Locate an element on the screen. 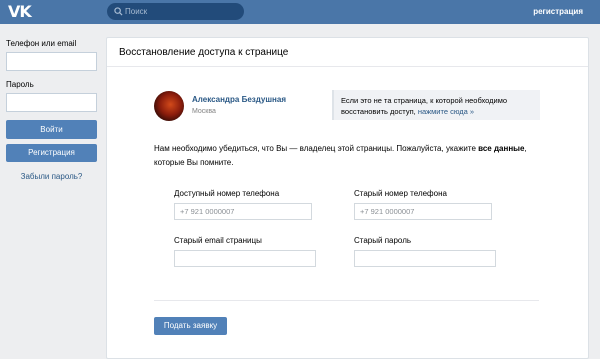 The image size is (600, 359). submit-request-button: Подать заявку is located at coordinates (190, 326).